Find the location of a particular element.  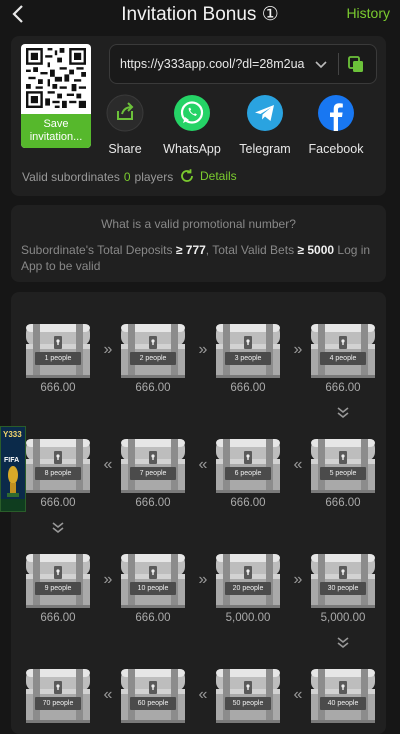

reward-chest: 3 people is located at coordinates (248, 350).